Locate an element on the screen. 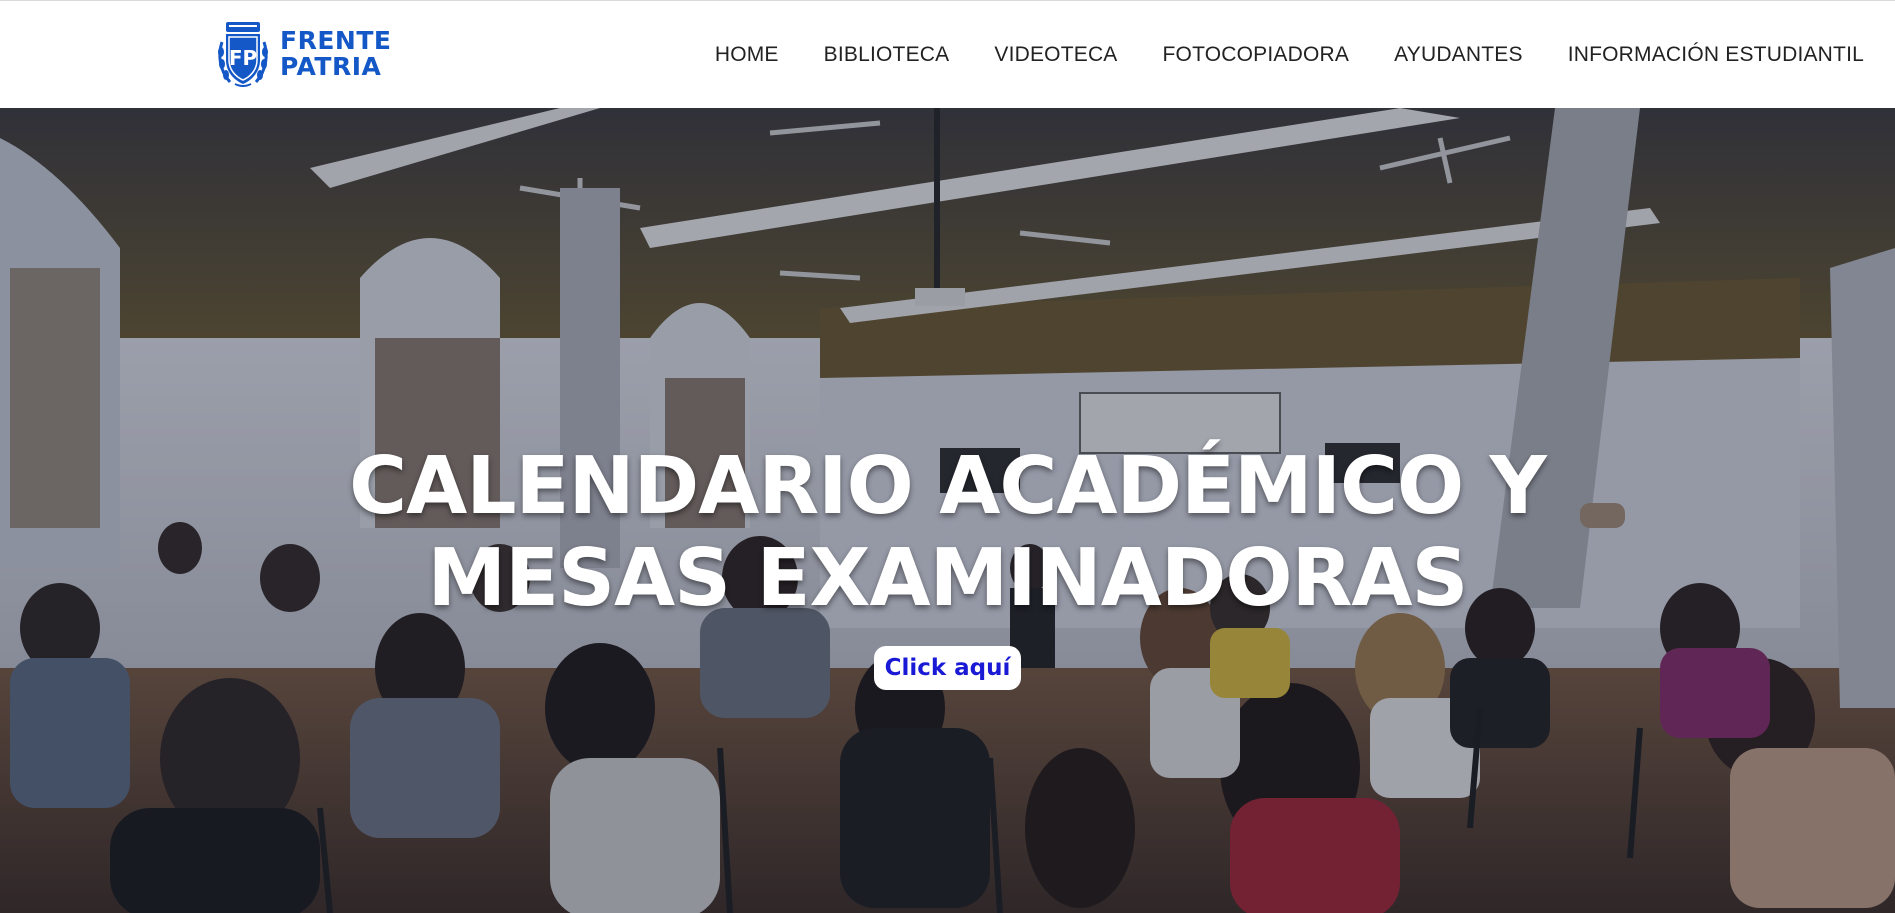  hero-title-line1: CALENDARIO ACADÉMICO Y is located at coordinates (948, 486).